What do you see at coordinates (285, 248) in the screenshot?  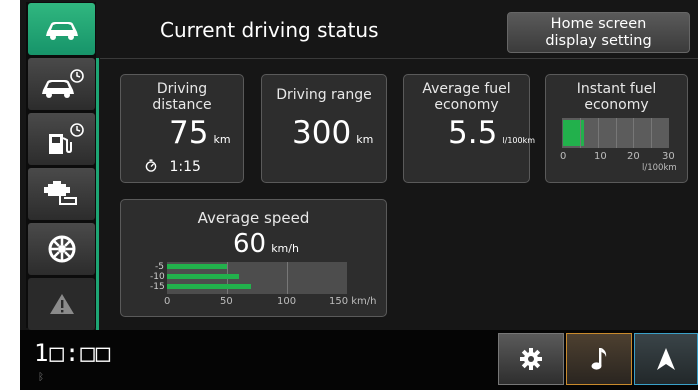 I see `average-speed-unit: km/h` at bounding box center [285, 248].